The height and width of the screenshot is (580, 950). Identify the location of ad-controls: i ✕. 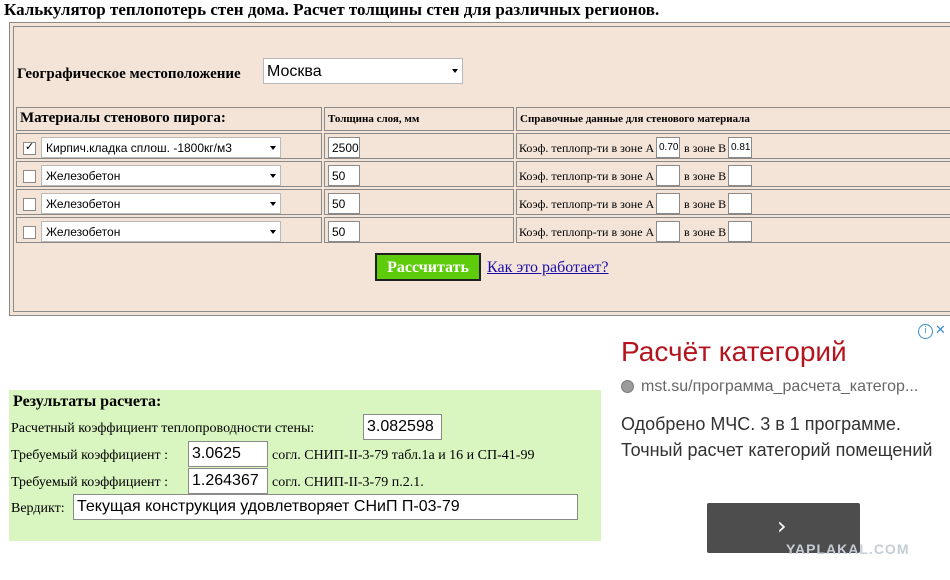
(933, 332).